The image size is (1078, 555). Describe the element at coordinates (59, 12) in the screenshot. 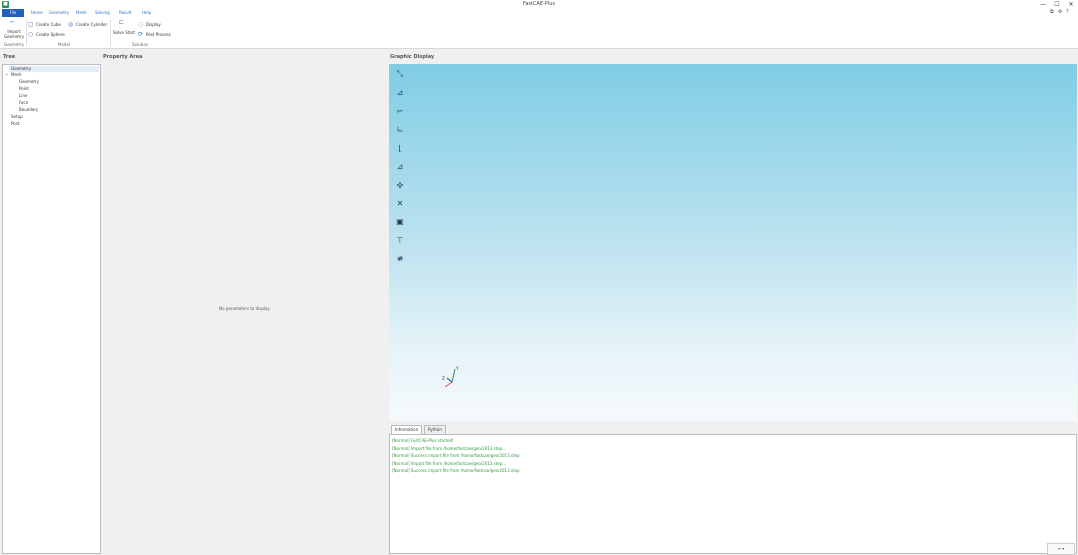

I see `menu-geometry: Geometry` at that location.